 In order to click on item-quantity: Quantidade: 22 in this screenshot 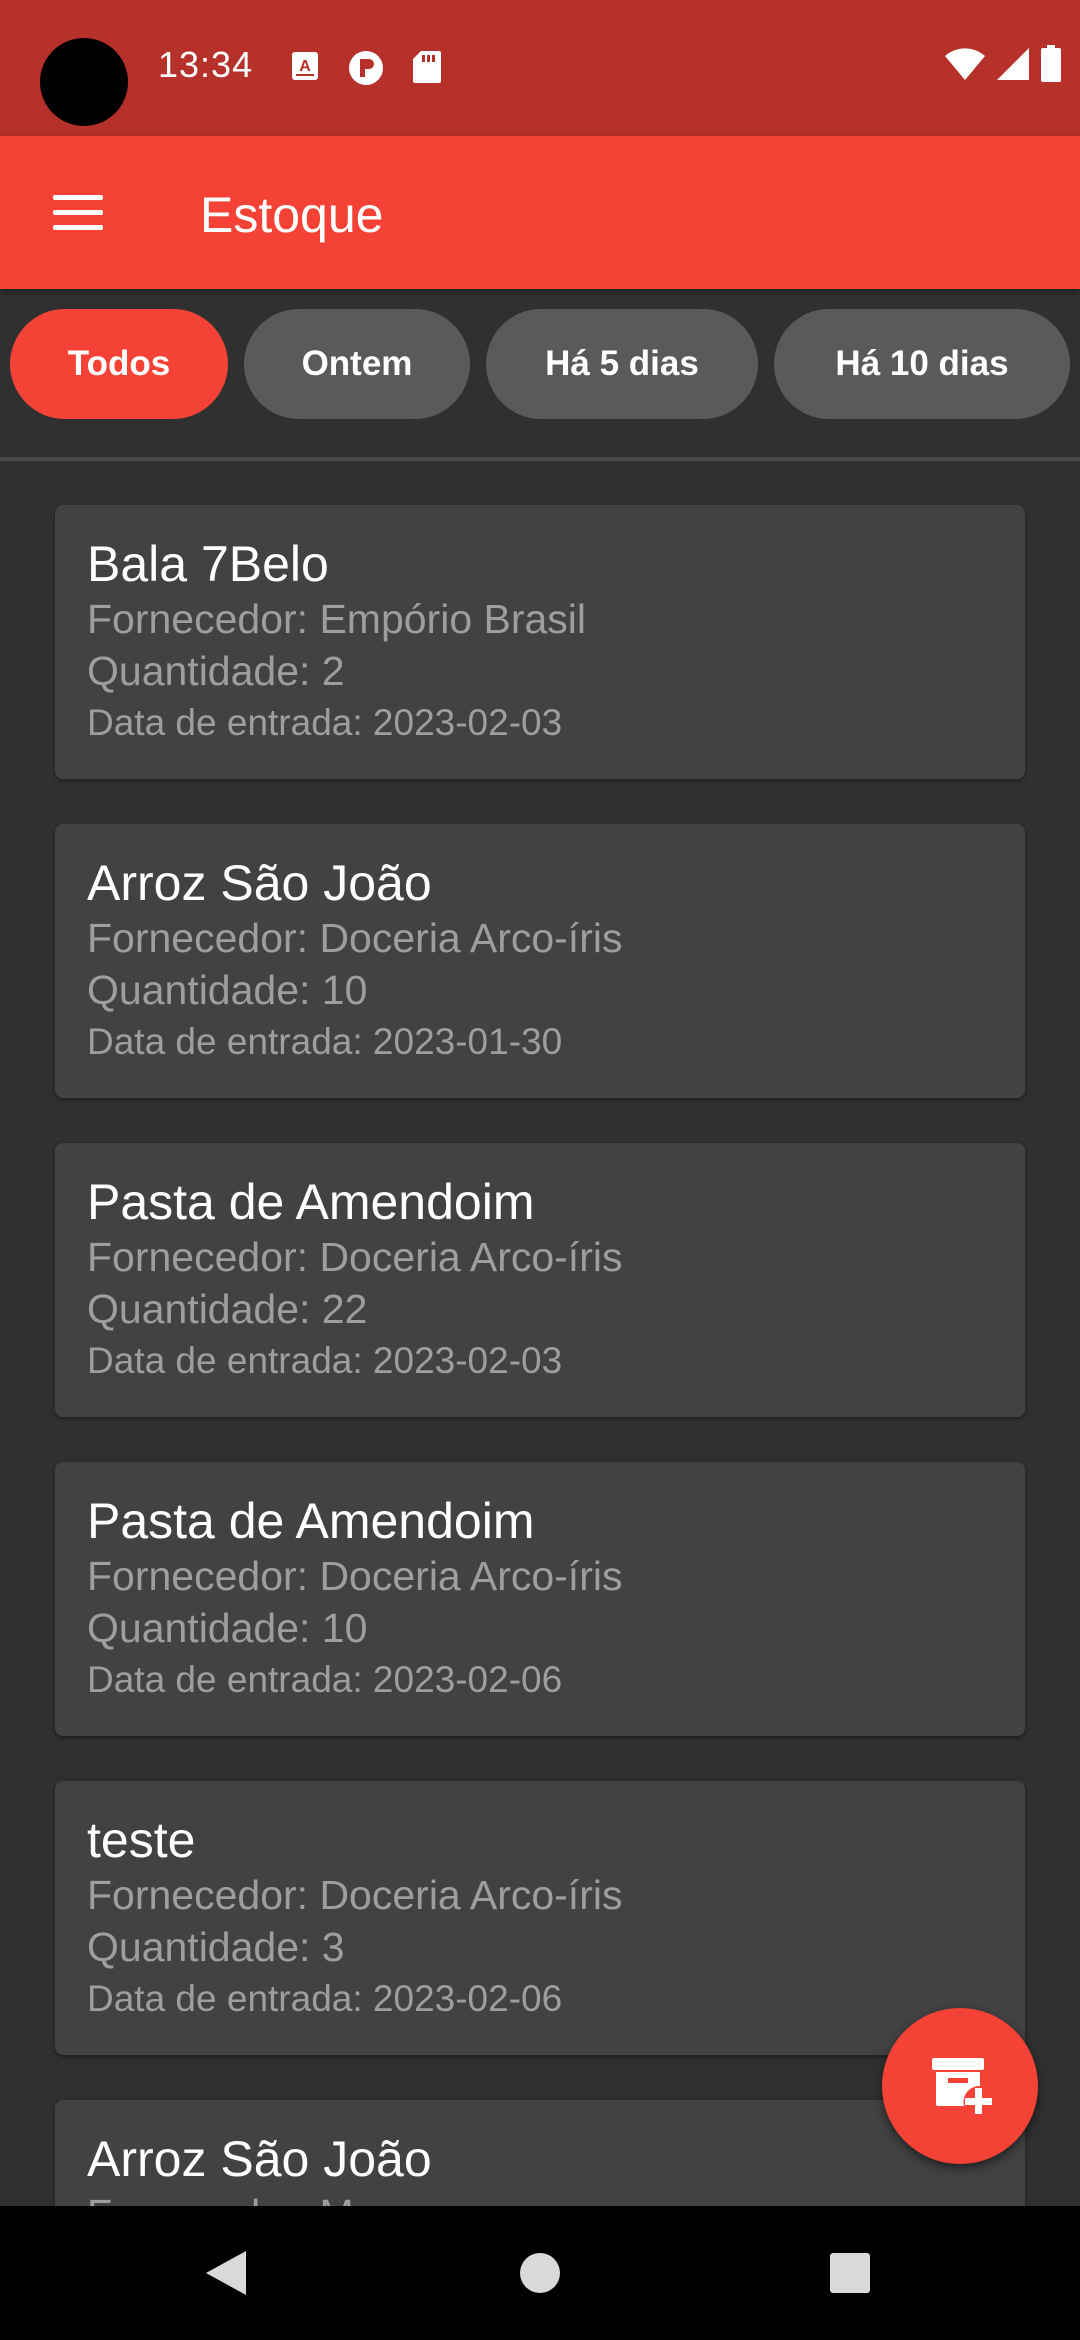, I will do `click(227, 1309)`.